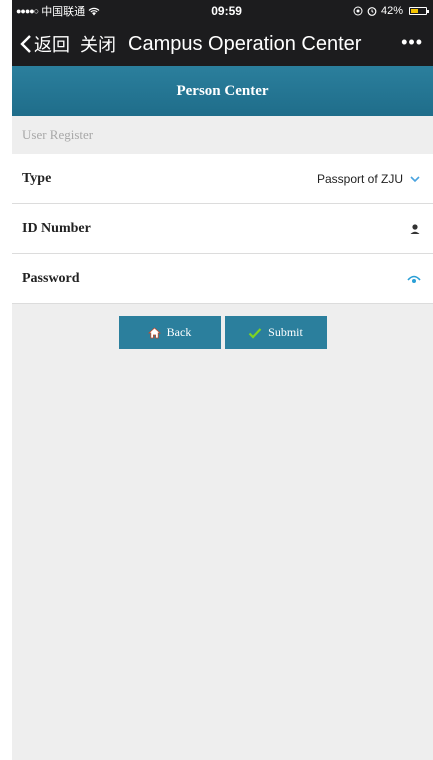 The width and height of the screenshot is (433, 760). What do you see at coordinates (58, 134) in the screenshot?
I see `section-label: User Register` at bounding box center [58, 134].